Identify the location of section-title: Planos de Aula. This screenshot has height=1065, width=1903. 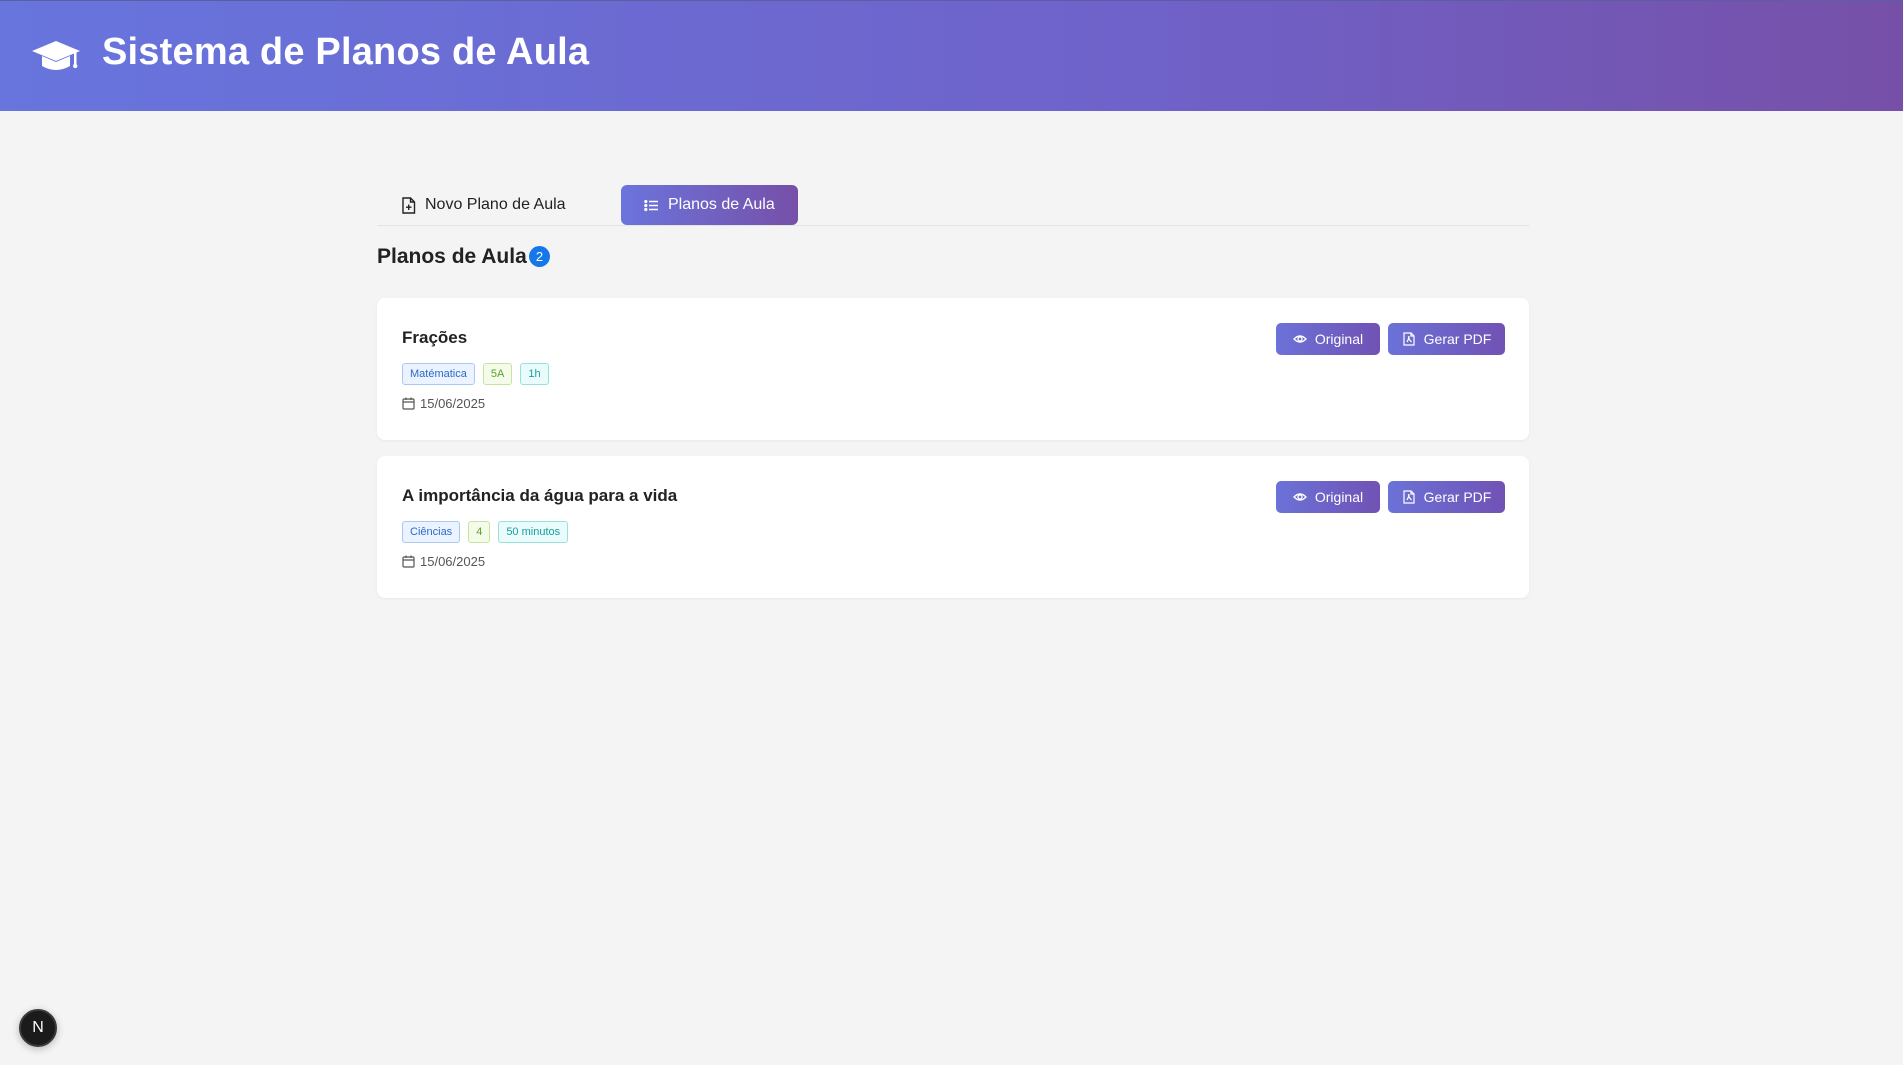
(452, 256).